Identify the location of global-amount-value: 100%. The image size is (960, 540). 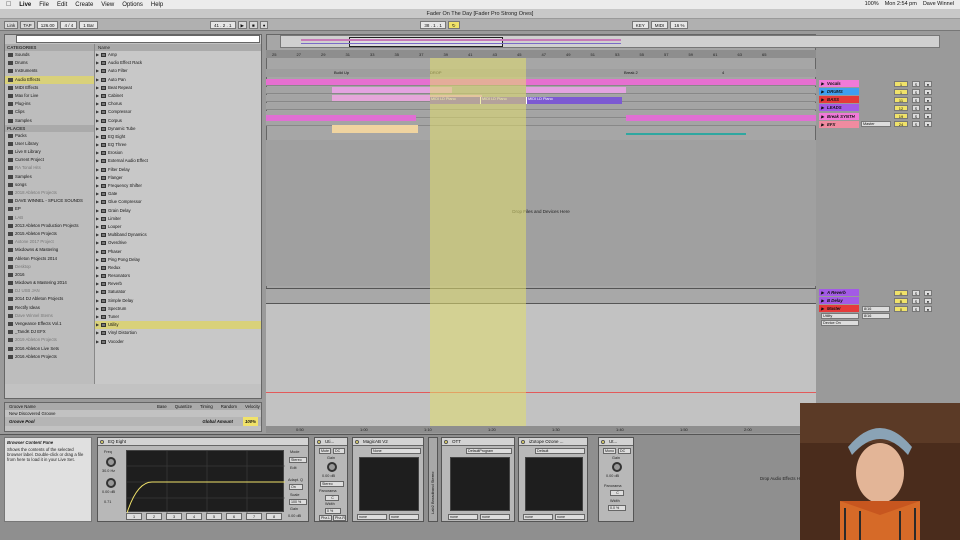
(250, 421).